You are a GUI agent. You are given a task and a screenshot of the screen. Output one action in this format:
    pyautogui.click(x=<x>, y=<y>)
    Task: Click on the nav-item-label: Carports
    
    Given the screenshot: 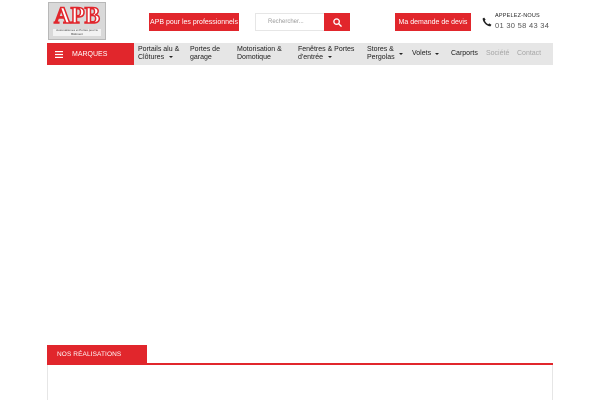 What is the action you would take?
    pyautogui.click(x=464, y=53)
    